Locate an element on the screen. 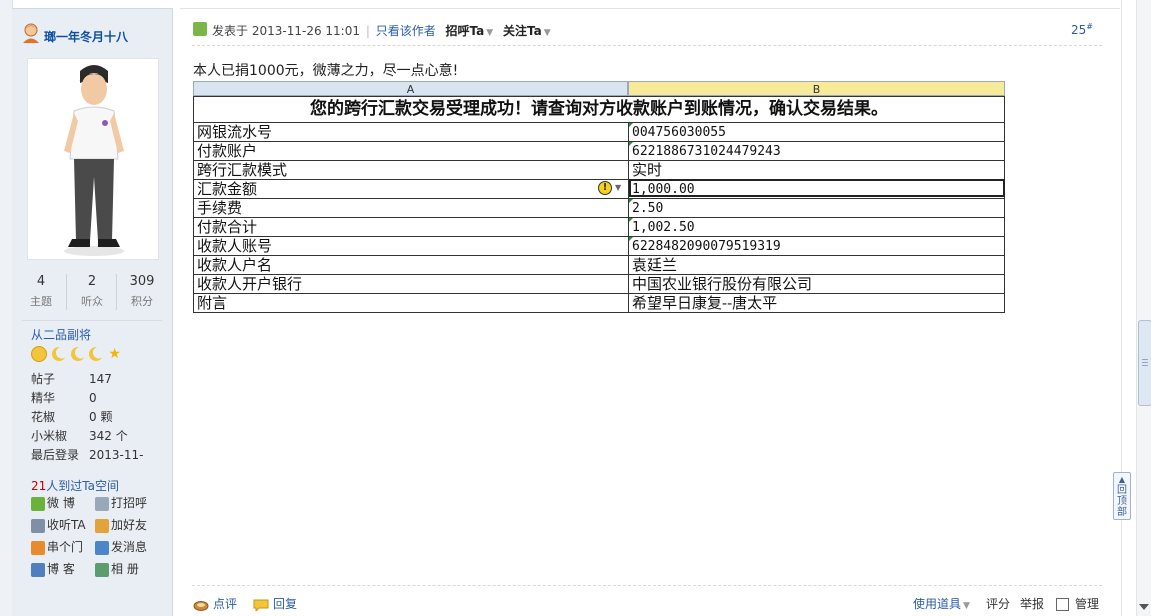 The image size is (1151, 616). checkbox is located at coordinates (1062, 604).